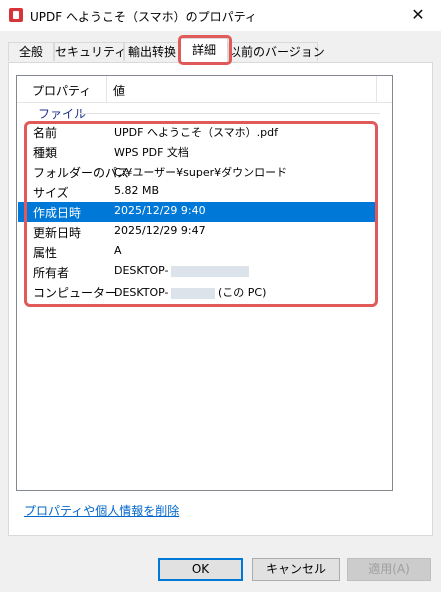 Image resolution: width=441 pixels, height=592 pixels. I want to click on tab-export-convert: 輸出转换, so click(152, 51).